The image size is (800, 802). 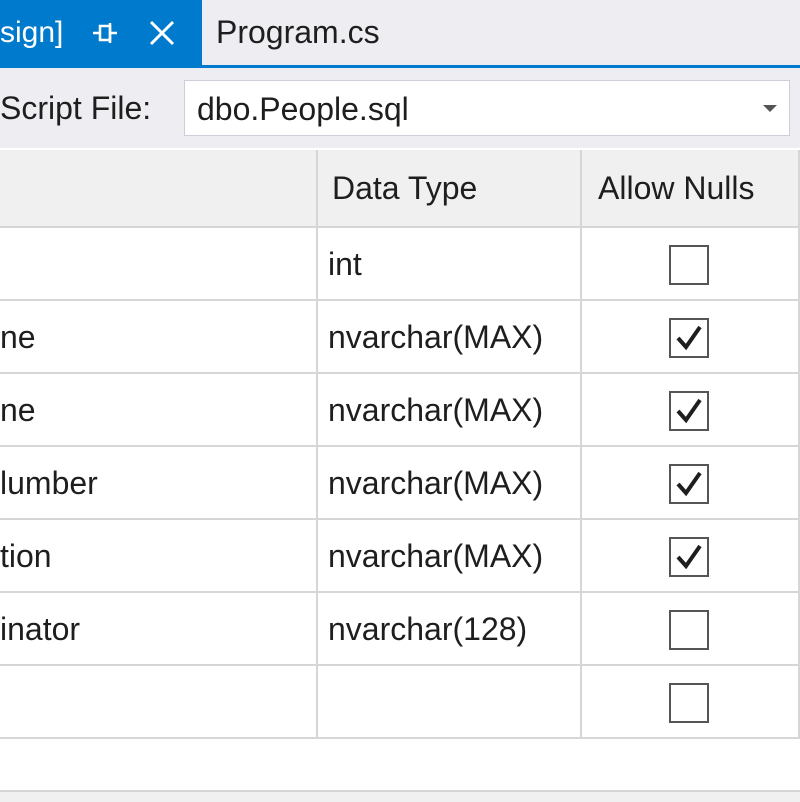 What do you see at coordinates (49, 483) in the screenshot?
I see `column-name-text: lumber` at bounding box center [49, 483].